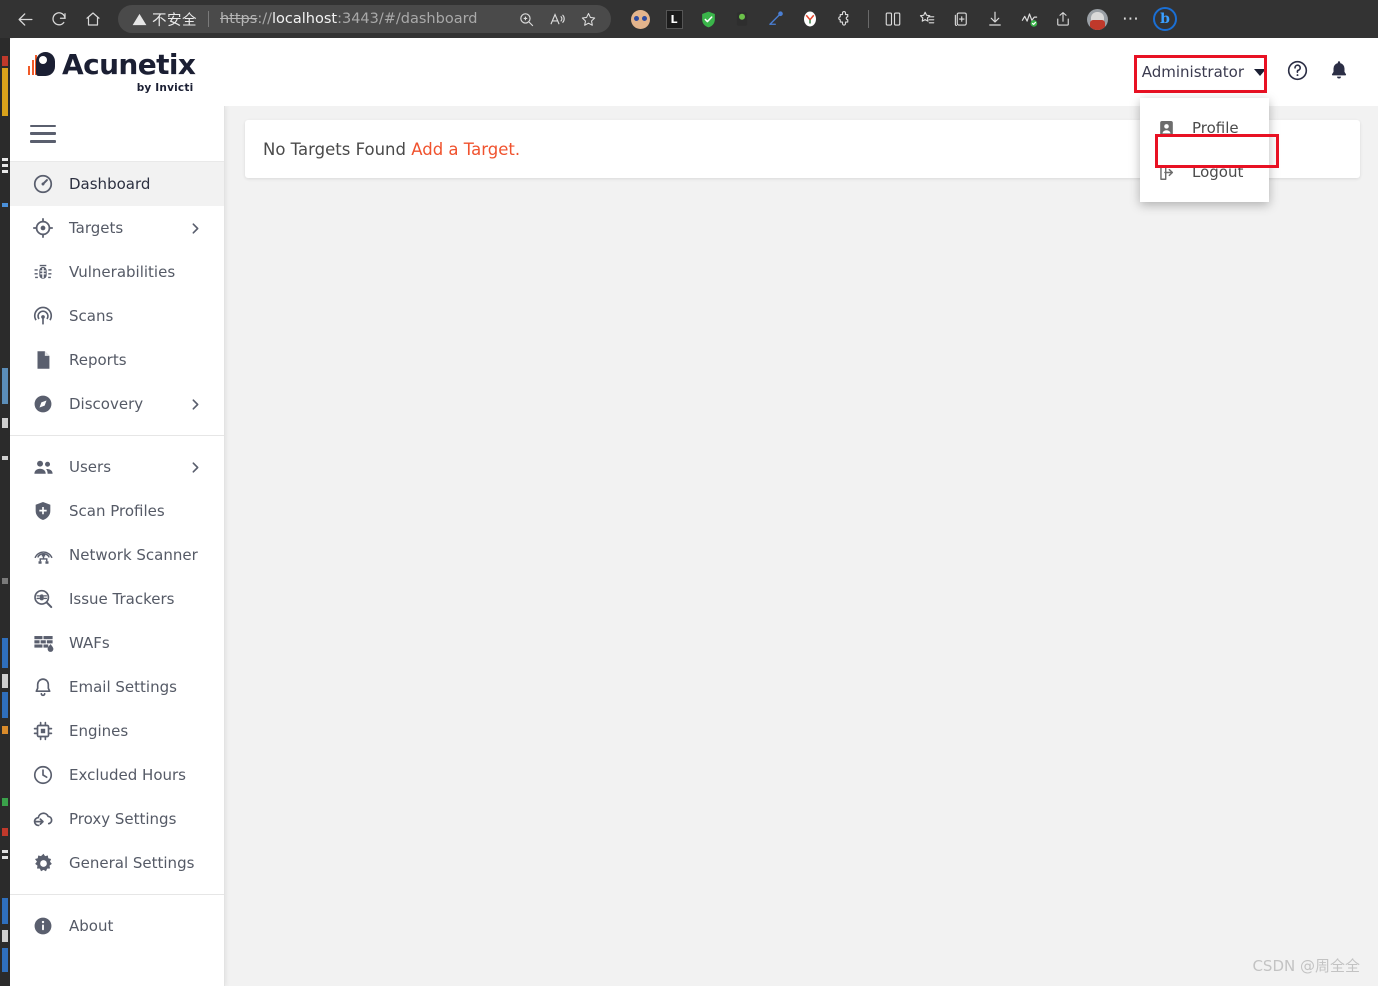 This screenshot has height=986, width=1378. I want to click on url-path: :3443/#/dashboard, so click(407, 19).